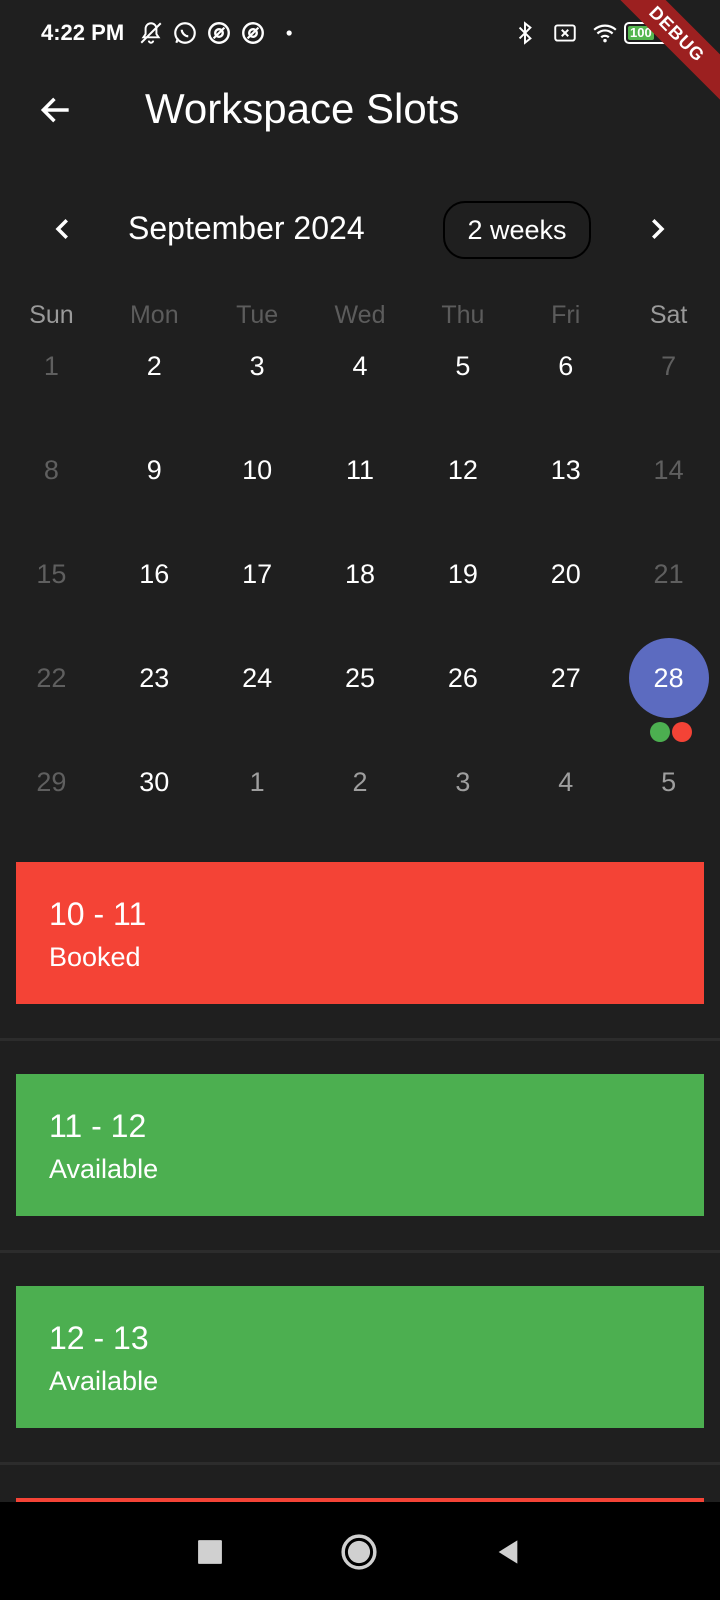  What do you see at coordinates (51, 470) in the screenshot?
I see `day-number: 8` at bounding box center [51, 470].